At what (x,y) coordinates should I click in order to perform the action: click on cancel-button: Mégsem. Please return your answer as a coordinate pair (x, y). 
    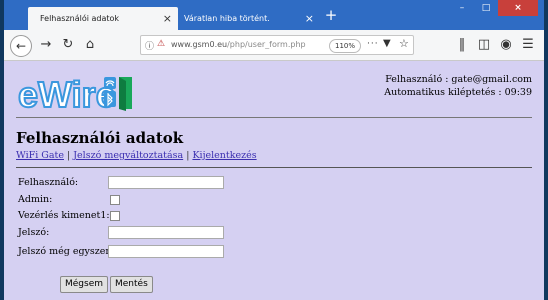
    Looking at the image, I should click on (84, 284).